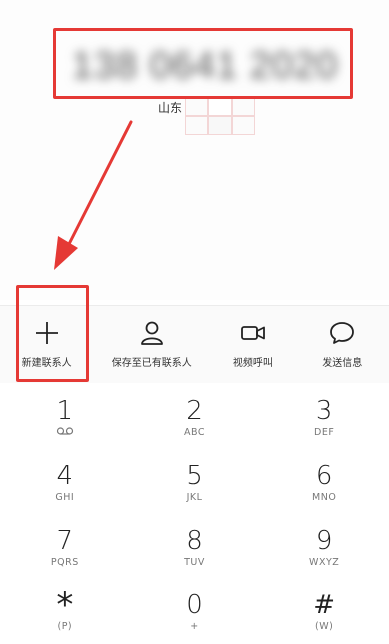 This screenshot has width=389, height=644. What do you see at coordinates (342, 363) in the screenshot?
I see `send-message-label: 发送信息` at bounding box center [342, 363].